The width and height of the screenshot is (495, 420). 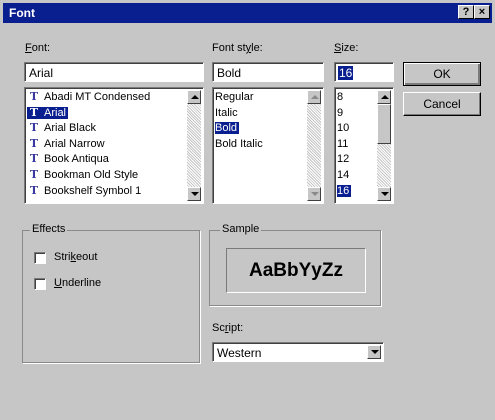 What do you see at coordinates (298, 352) in the screenshot?
I see `script-select: Western` at bounding box center [298, 352].